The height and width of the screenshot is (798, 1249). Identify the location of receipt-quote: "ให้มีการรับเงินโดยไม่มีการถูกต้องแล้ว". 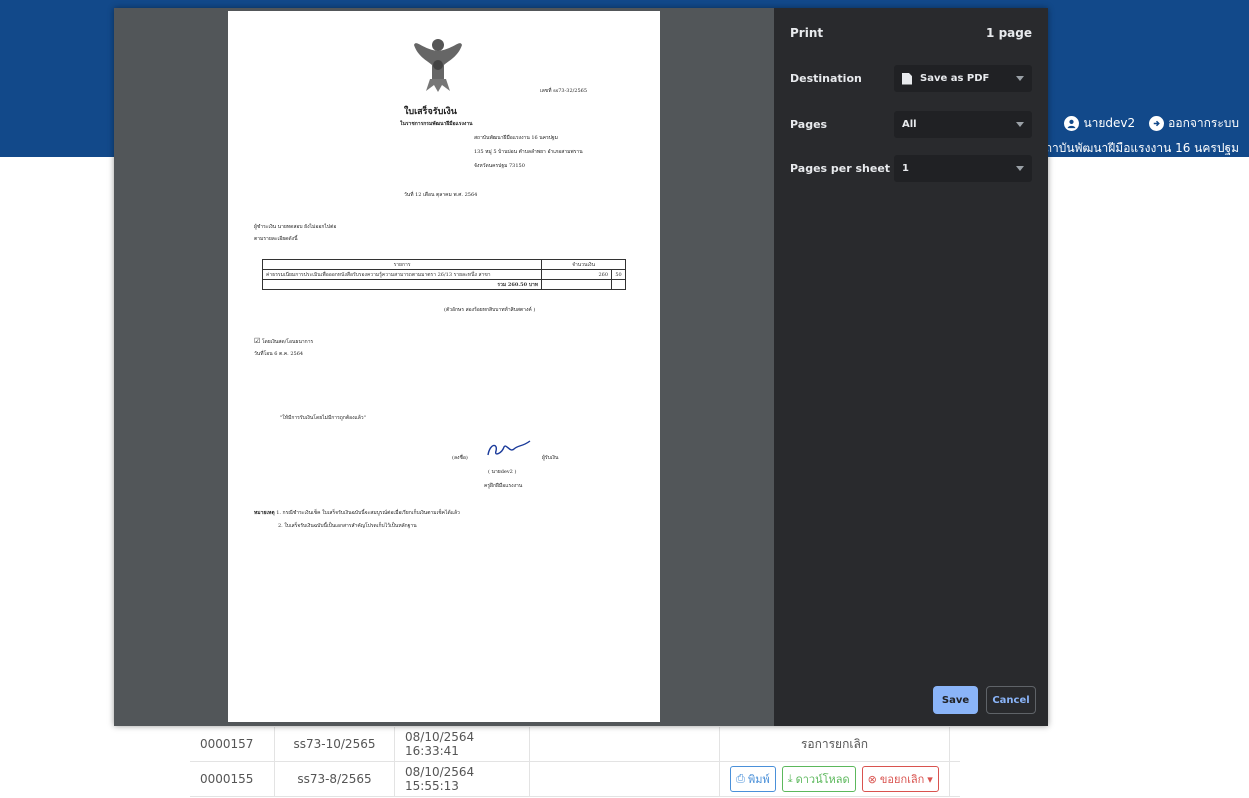
(323, 418).